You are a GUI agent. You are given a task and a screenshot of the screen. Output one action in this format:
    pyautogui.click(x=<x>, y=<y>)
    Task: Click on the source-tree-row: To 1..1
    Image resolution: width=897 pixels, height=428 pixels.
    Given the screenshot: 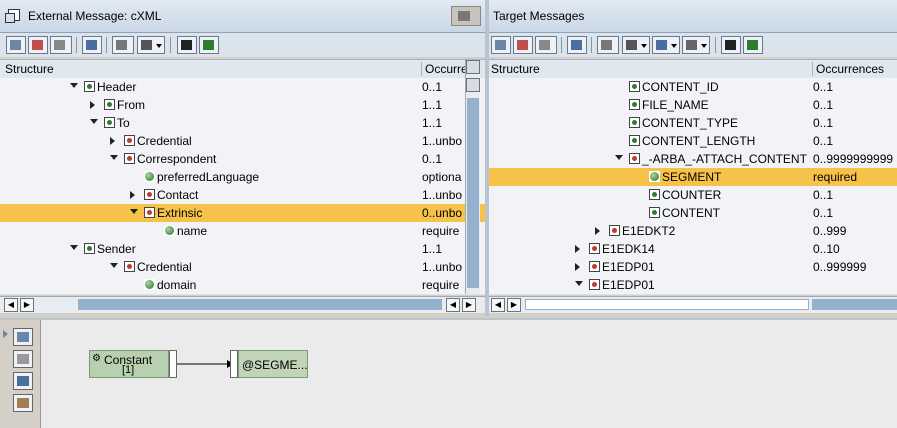 What is the action you would take?
    pyautogui.click(x=242, y=123)
    